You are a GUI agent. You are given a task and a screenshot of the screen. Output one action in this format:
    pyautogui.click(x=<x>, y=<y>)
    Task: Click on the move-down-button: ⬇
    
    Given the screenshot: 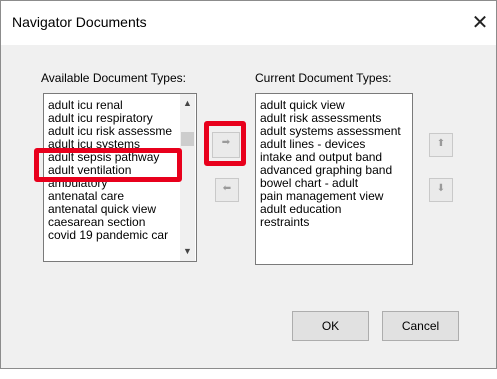 What is the action you would take?
    pyautogui.click(x=441, y=190)
    